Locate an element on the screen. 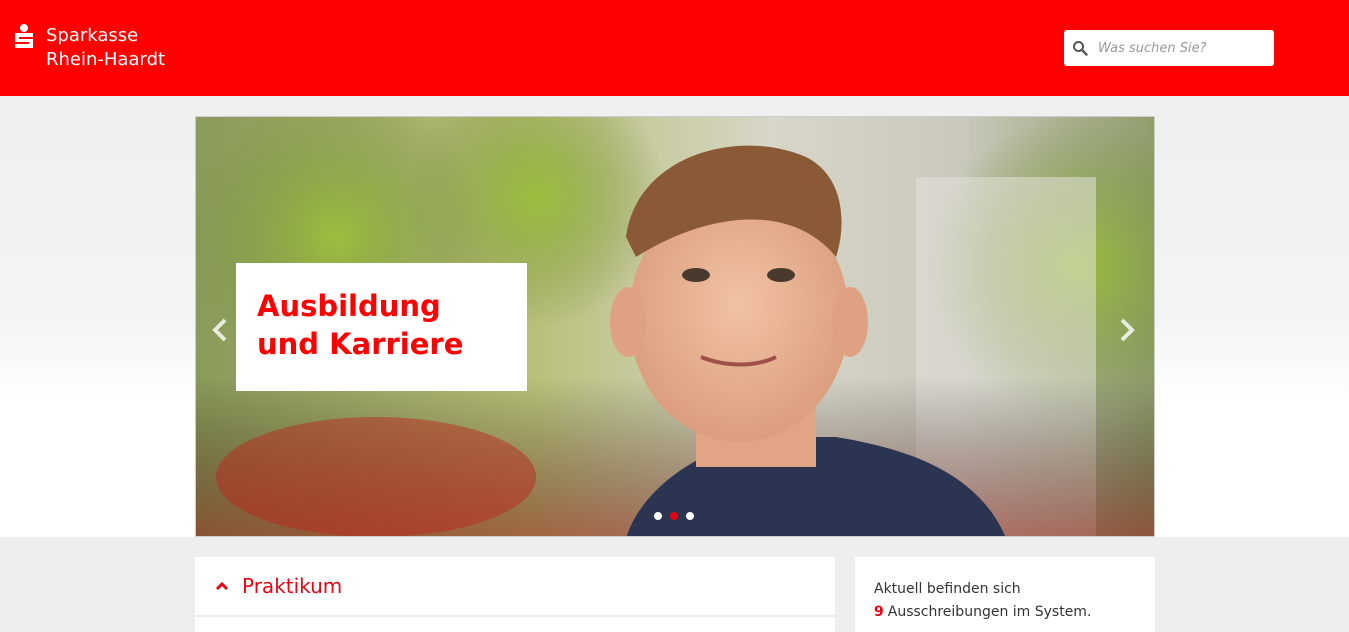 The width and height of the screenshot is (1349, 632). search-input is located at coordinates (1178, 48).